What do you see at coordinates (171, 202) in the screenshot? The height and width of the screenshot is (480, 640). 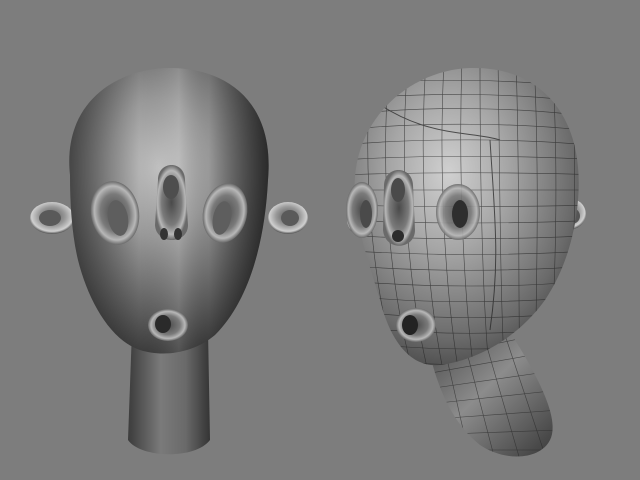 I see `left-nose` at bounding box center [171, 202].